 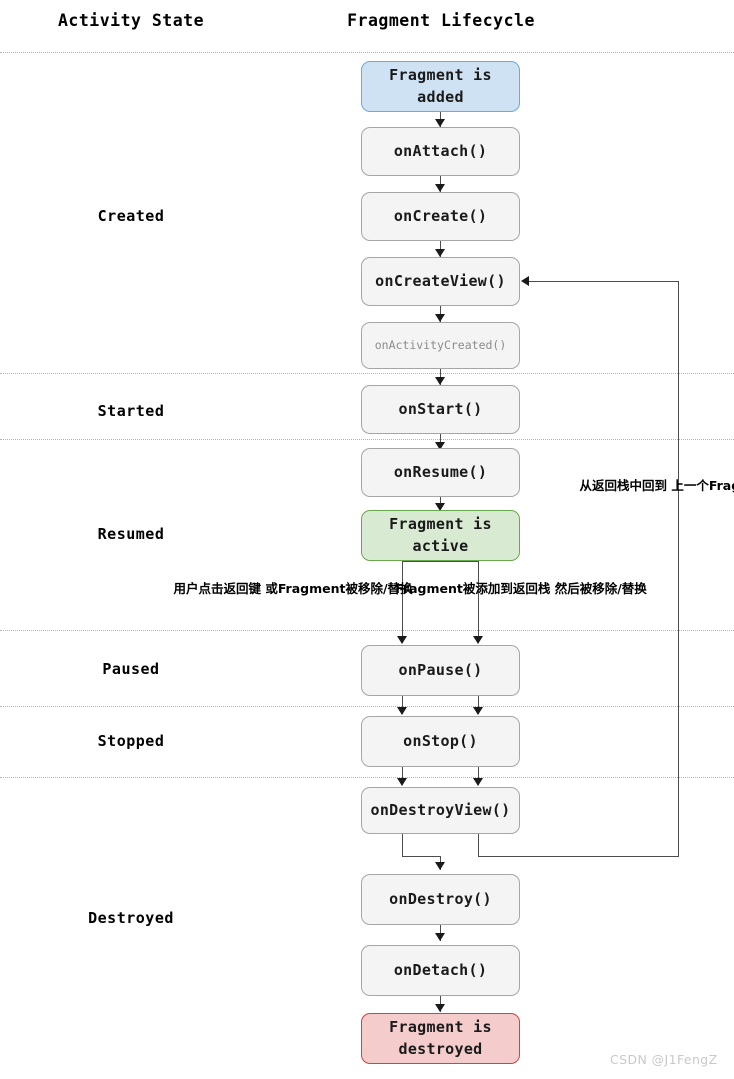 I want to click on arrowhead-destroyview-right, so click(x=478, y=782).